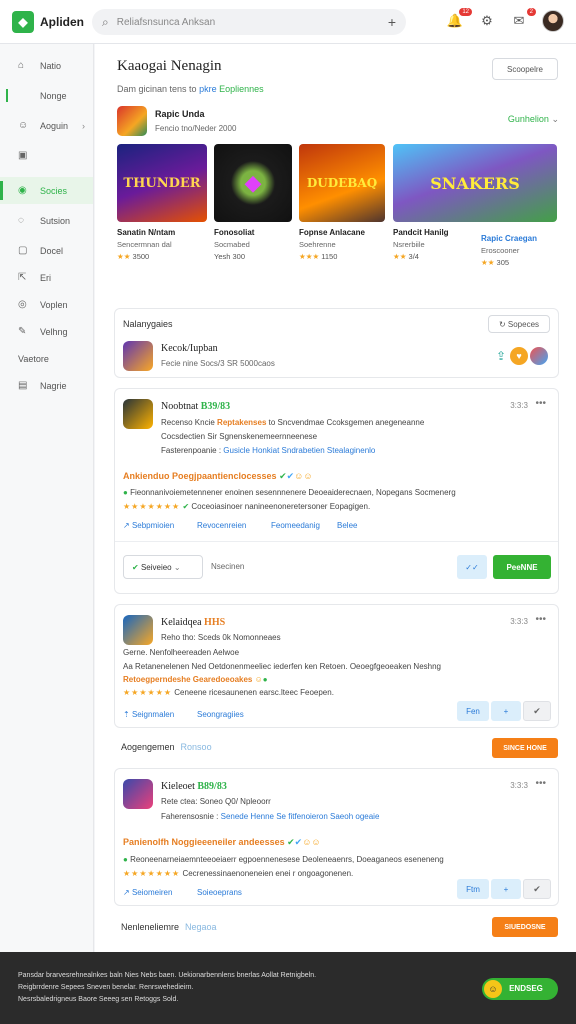 The image size is (576, 1024). Describe the element at coordinates (23, 21) in the screenshot. I see `app-logo-icon: ◆` at that location.